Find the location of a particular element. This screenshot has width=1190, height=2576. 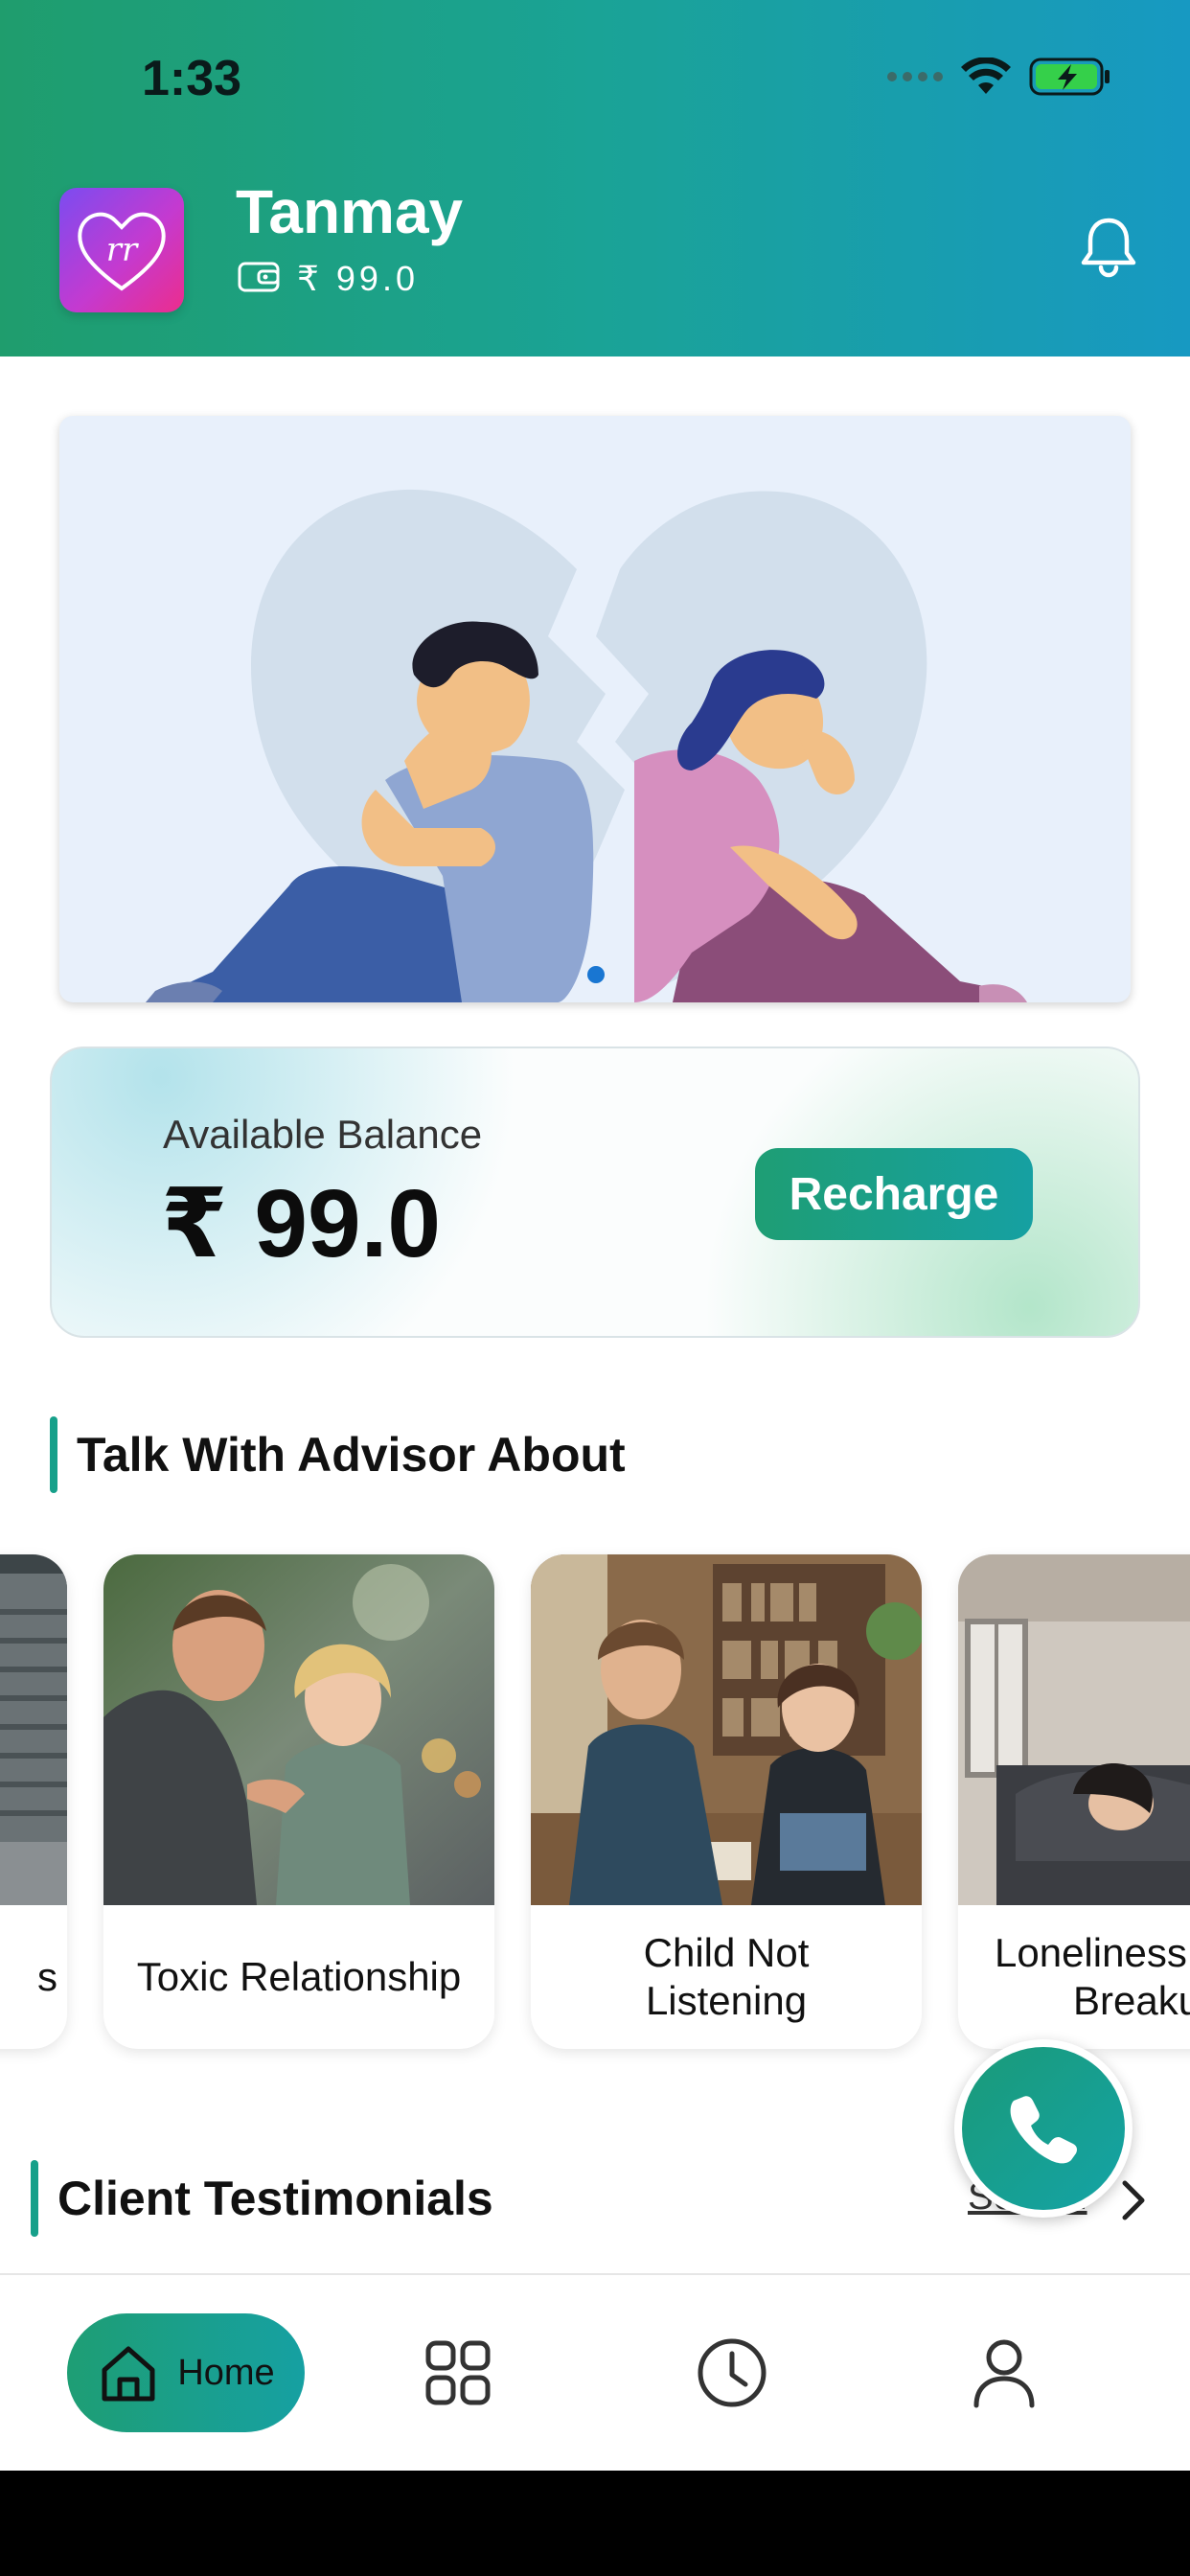

grid-icon is located at coordinates (458, 2372).